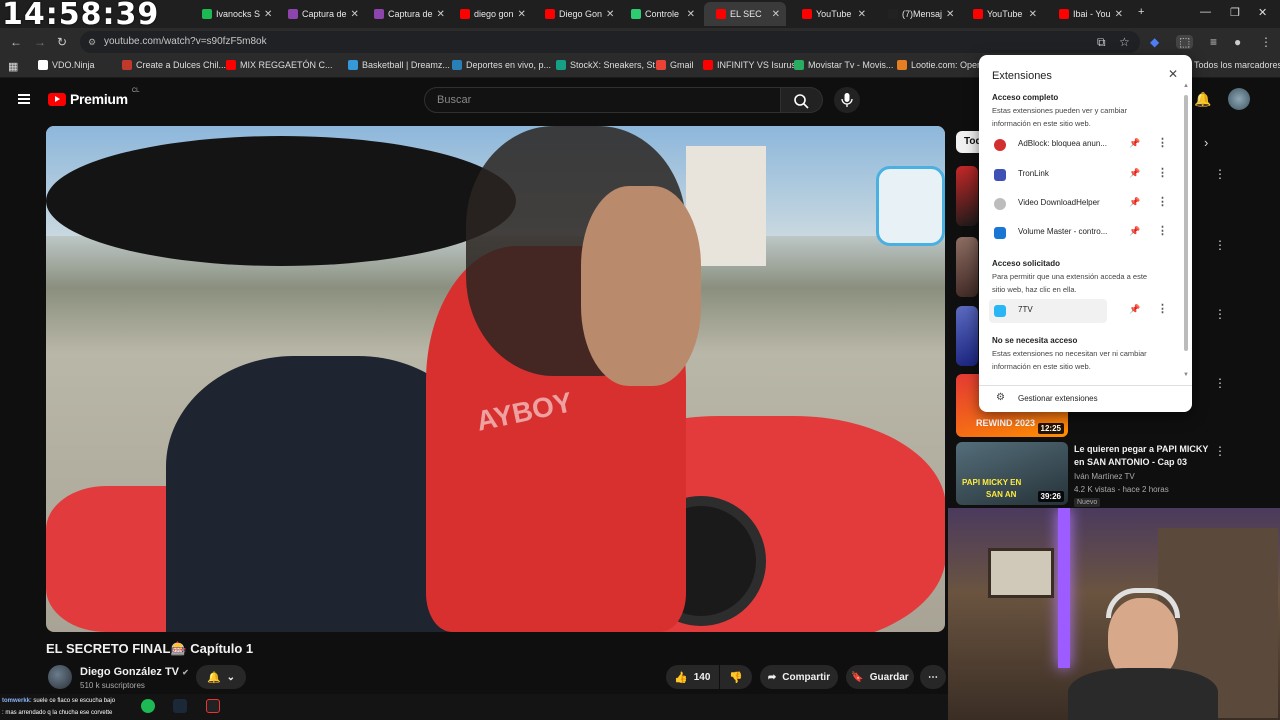  Describe the element at coordinates (1237, 65) in the screenshot. I see `all-bookmarks: Todos los marcadores` at that location.